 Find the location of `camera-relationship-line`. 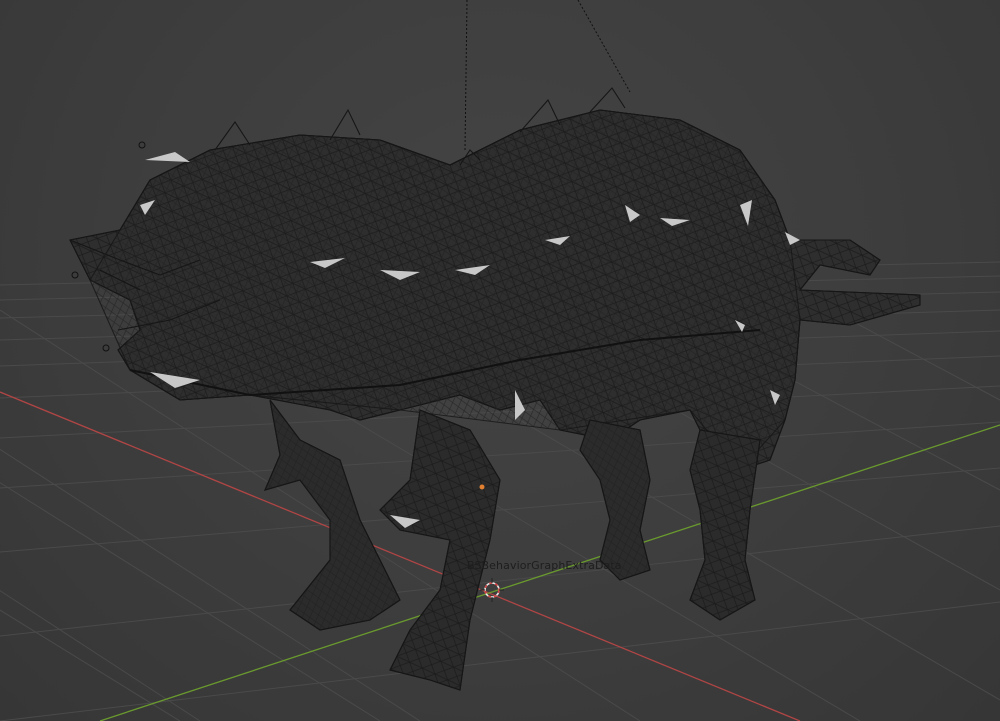

camera-relationship-line is located at coordinates (604, 46).